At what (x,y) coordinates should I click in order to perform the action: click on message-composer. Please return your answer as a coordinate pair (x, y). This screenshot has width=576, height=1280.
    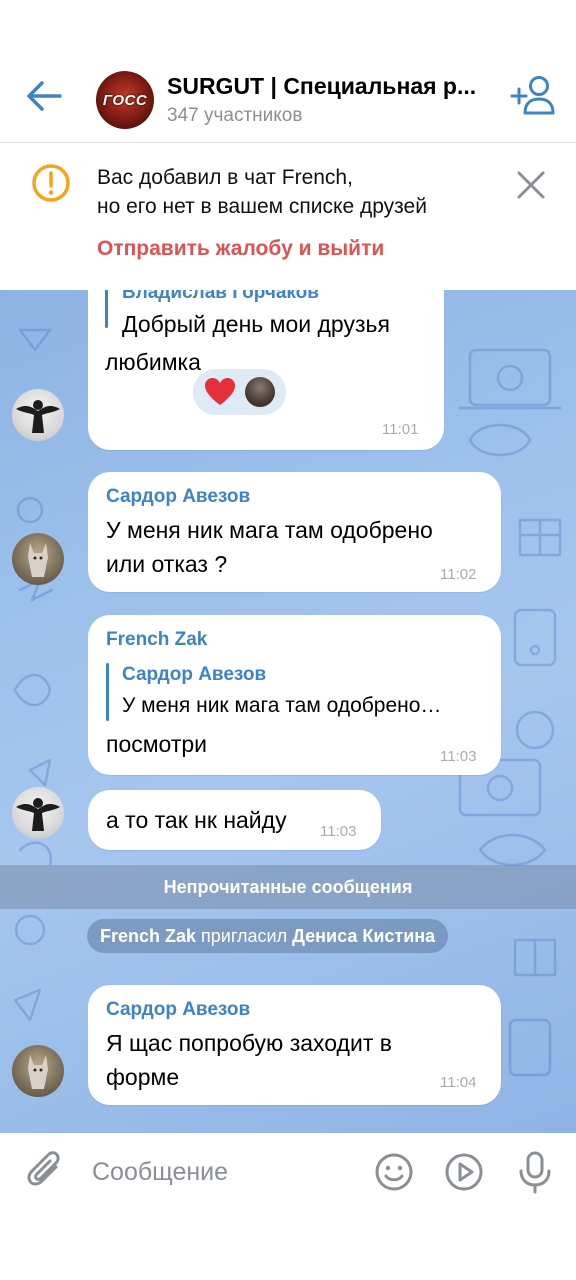
    Looking at the image, I should click on (288, 1171).